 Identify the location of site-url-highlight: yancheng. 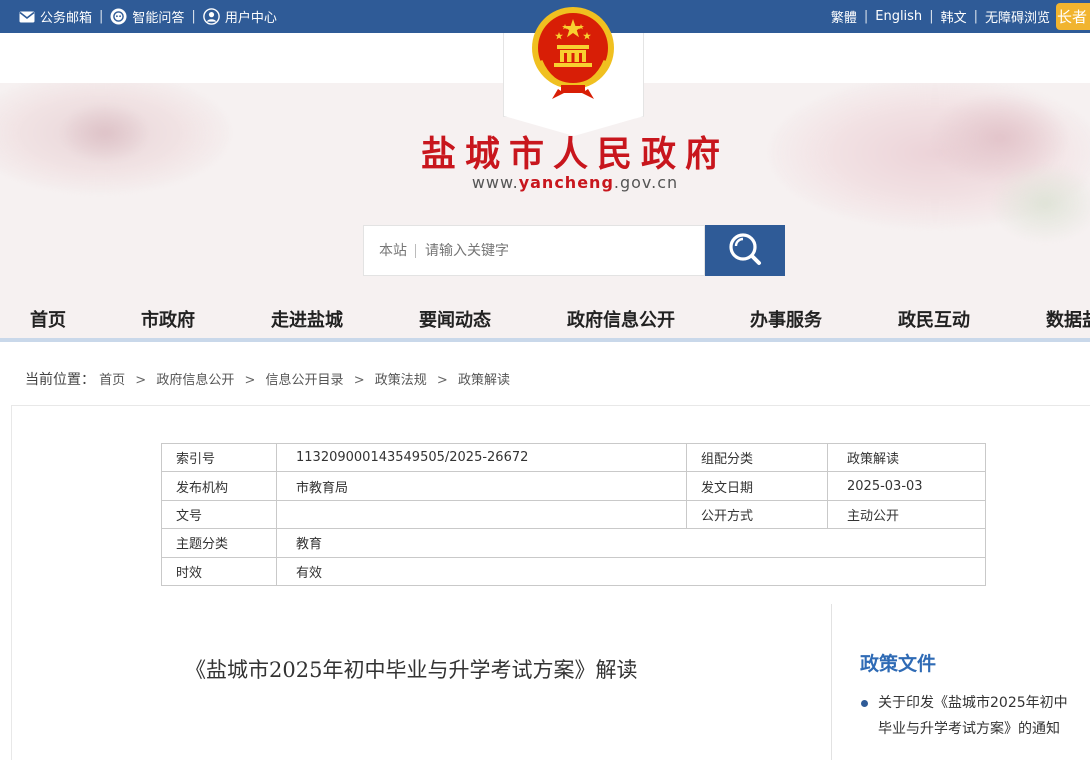
(566, 182).